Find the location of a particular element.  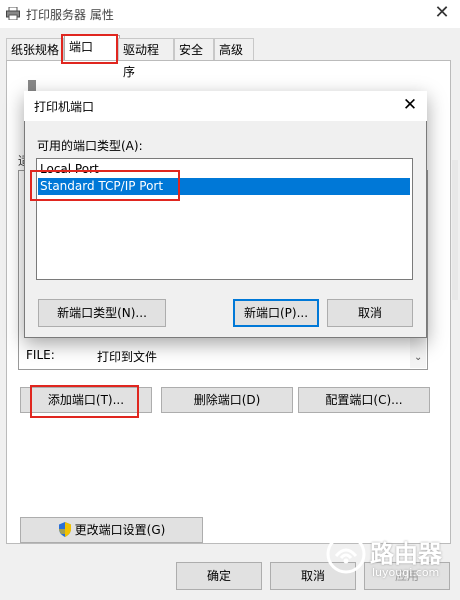

change-port-settings-label: 更改端口设置(G) is located at coordinates (120, 530).